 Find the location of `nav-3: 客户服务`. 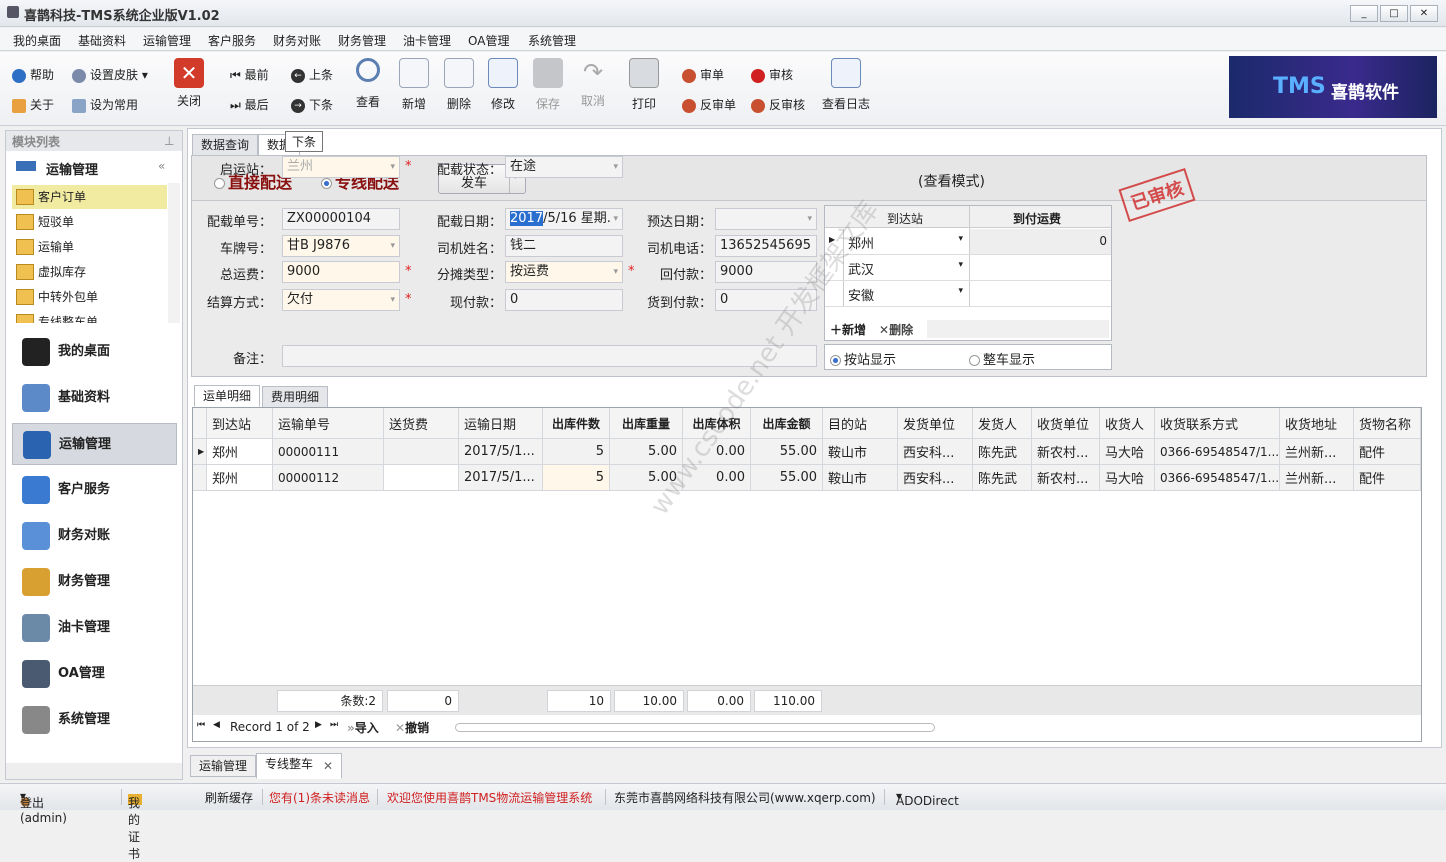

nav-3: 客户服务 is located at coordinates (94, 490).